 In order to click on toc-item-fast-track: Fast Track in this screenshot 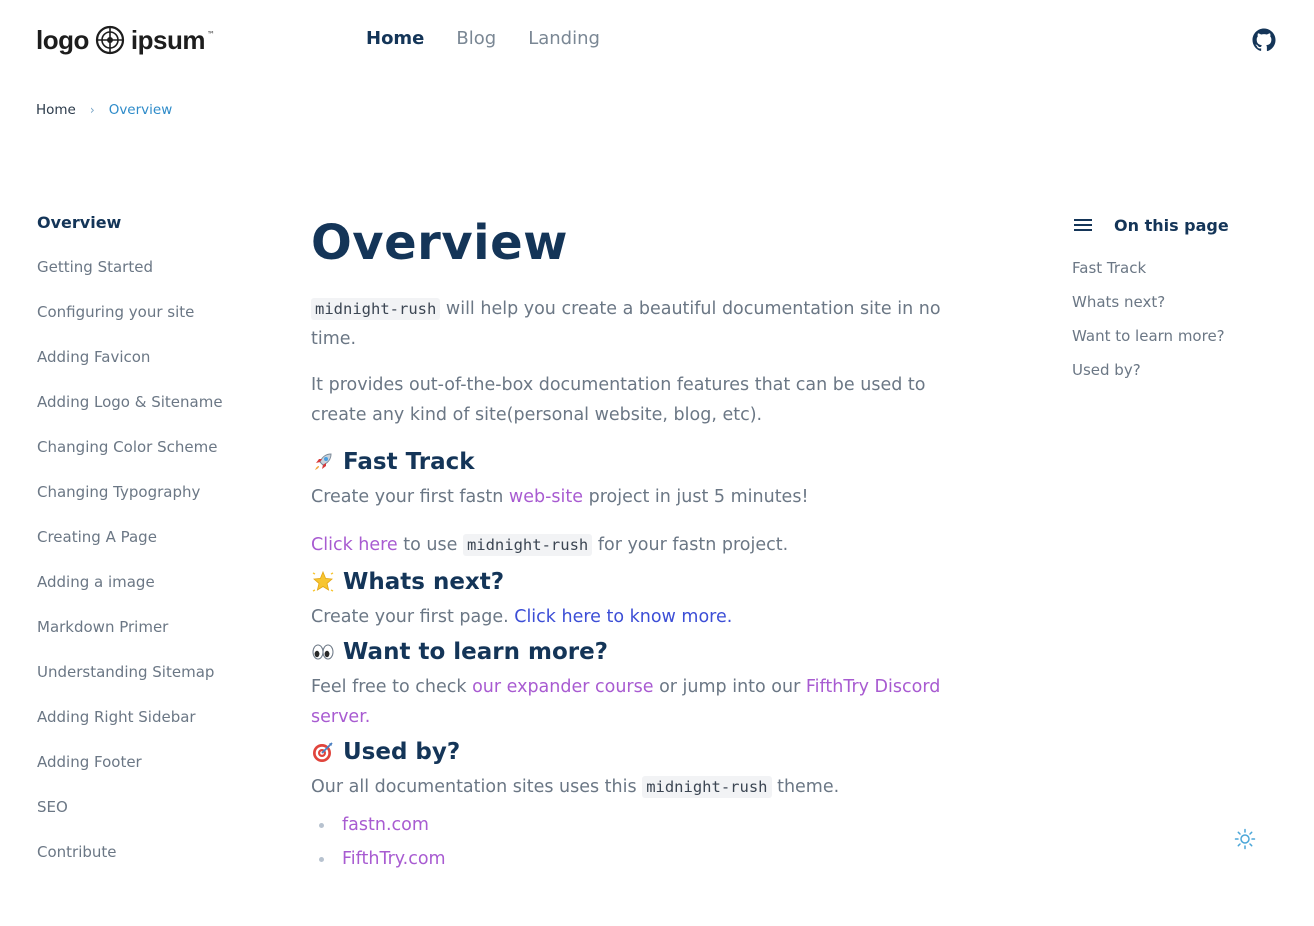, I will do `click(1172, 268)`.